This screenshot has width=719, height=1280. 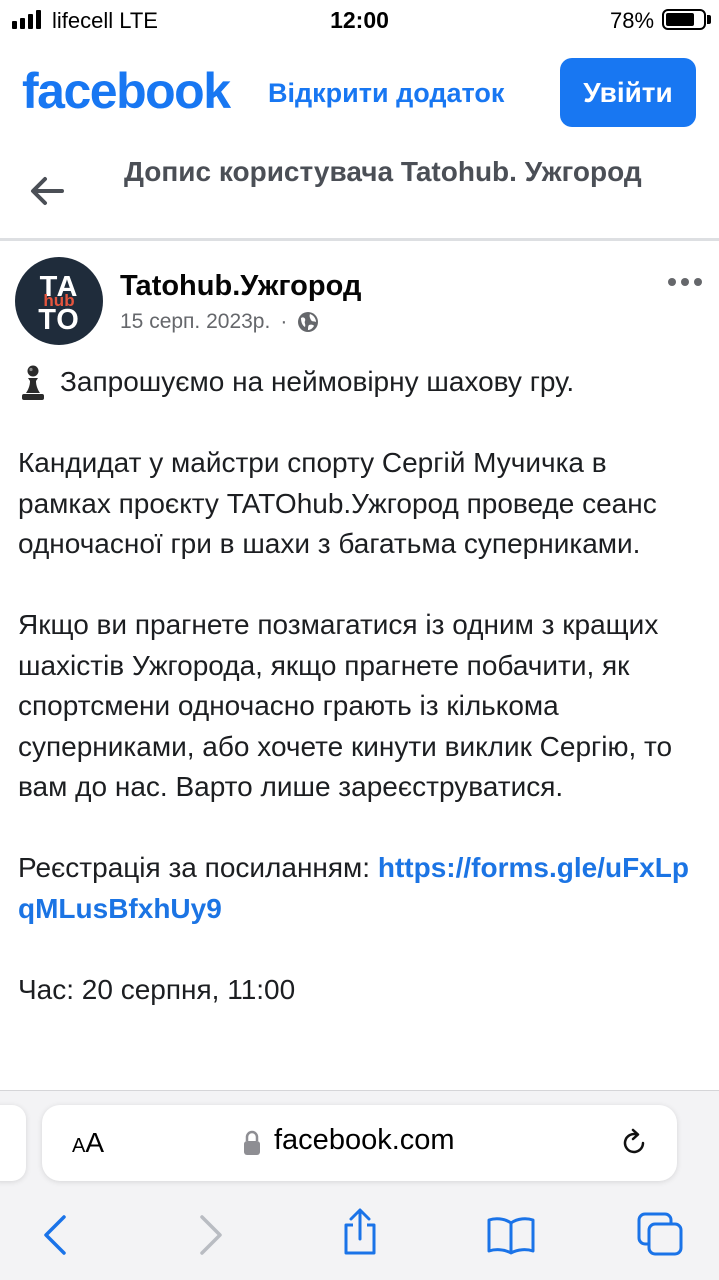 I want to click on open-app-link: Відкрити додаток, so click(x=386, y=93).